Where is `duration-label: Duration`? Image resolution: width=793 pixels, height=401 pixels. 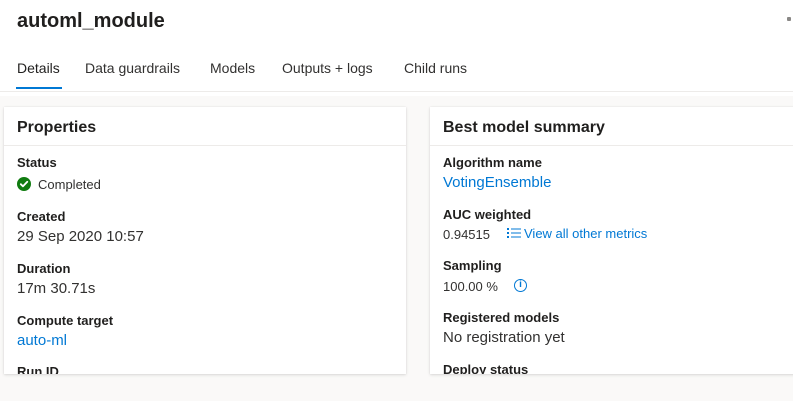 duration-label: Duration is located at coordinates (44, 268).